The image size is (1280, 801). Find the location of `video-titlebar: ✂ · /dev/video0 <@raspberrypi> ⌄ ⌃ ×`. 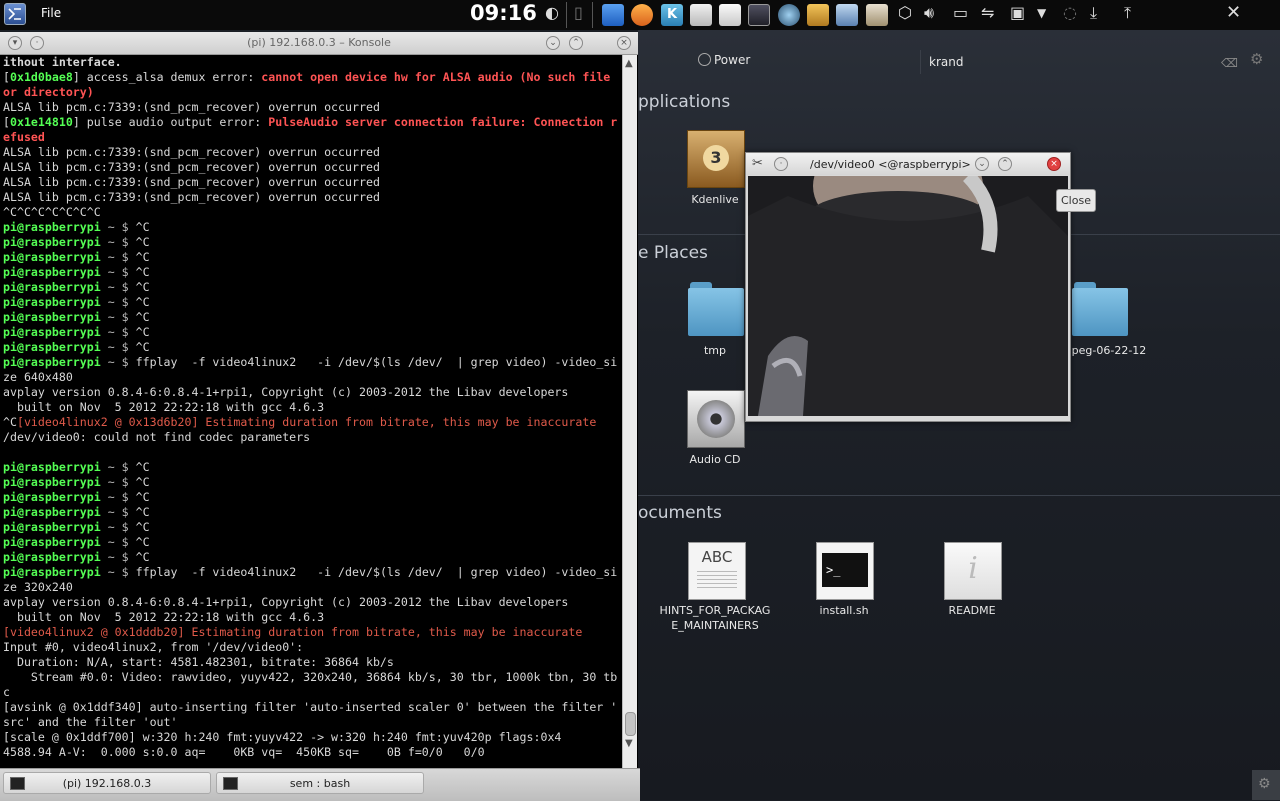

video-titlebar: ✂ · /dev/video0 <@raspberrypi> ⌄ ⌃ × is located at coordinates (908, 164).